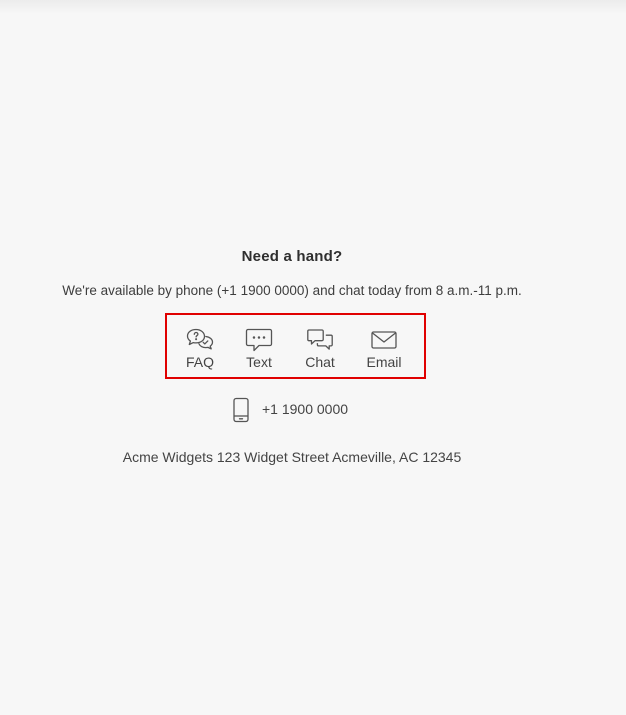  What do you see at coordinates (199, 362) in the screenshot?
I see `faq-label: FAQ` at bounding box center [199, 362].